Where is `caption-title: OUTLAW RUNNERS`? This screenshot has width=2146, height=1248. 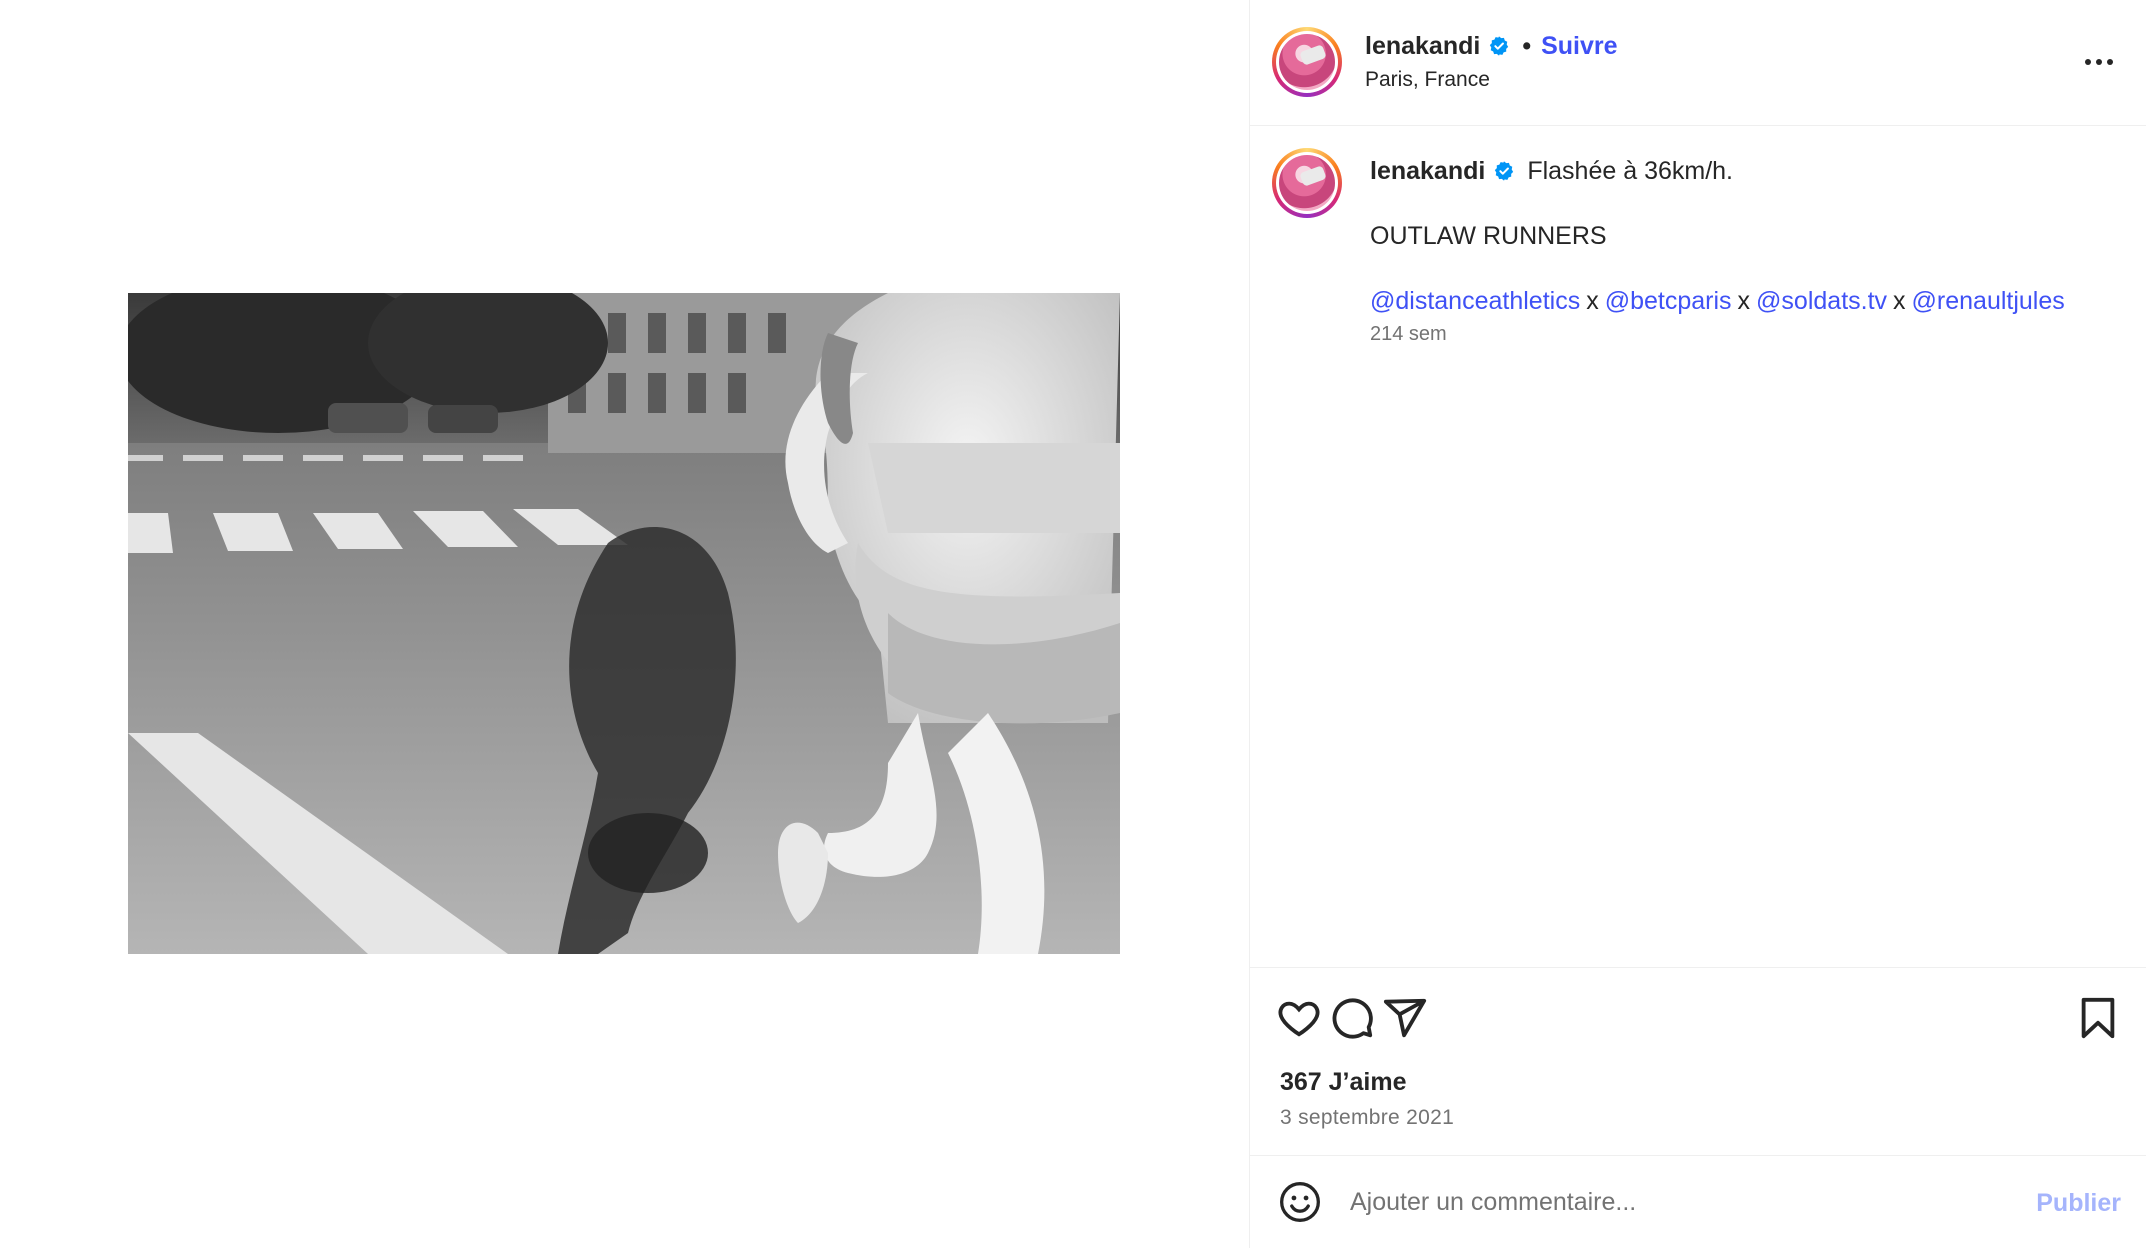 caption-title: OUTLAW RUNNERS is located at coordinates (1488, 236).